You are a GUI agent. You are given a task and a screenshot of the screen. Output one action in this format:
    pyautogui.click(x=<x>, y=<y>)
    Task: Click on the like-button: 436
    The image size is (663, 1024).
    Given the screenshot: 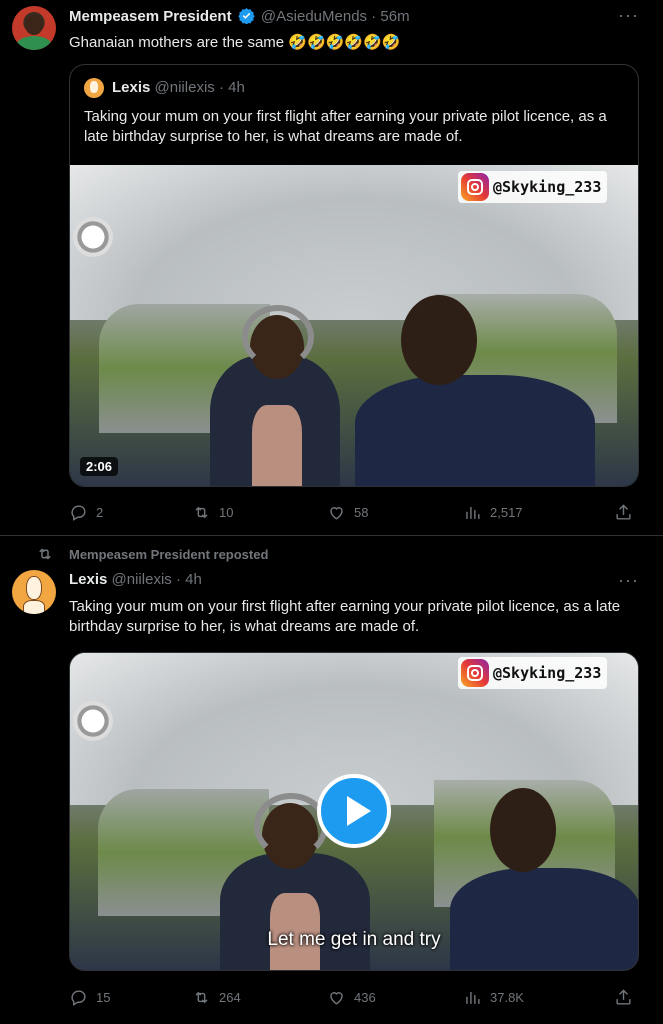 What is the action you would take?
    pyautogui.click(x=351, y=997)
    